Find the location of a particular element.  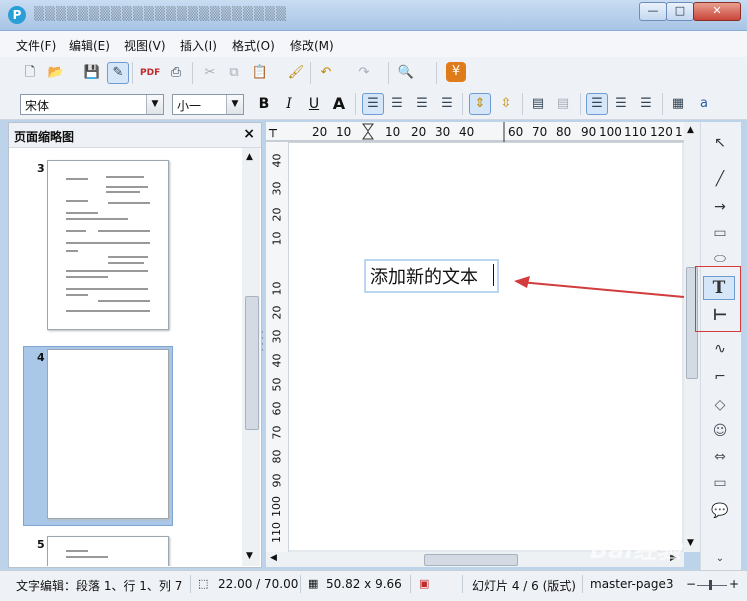

underline-button: U is located at coordinates (314, 104).